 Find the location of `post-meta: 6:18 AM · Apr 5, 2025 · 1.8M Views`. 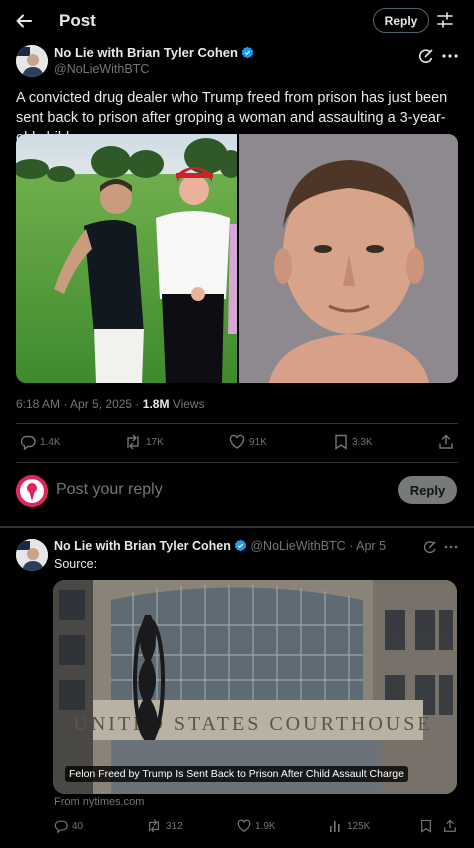

post-meta: 6:18 AM · Apr 5, 2025 · 1.8M Views is located at coordinates (110, 404).